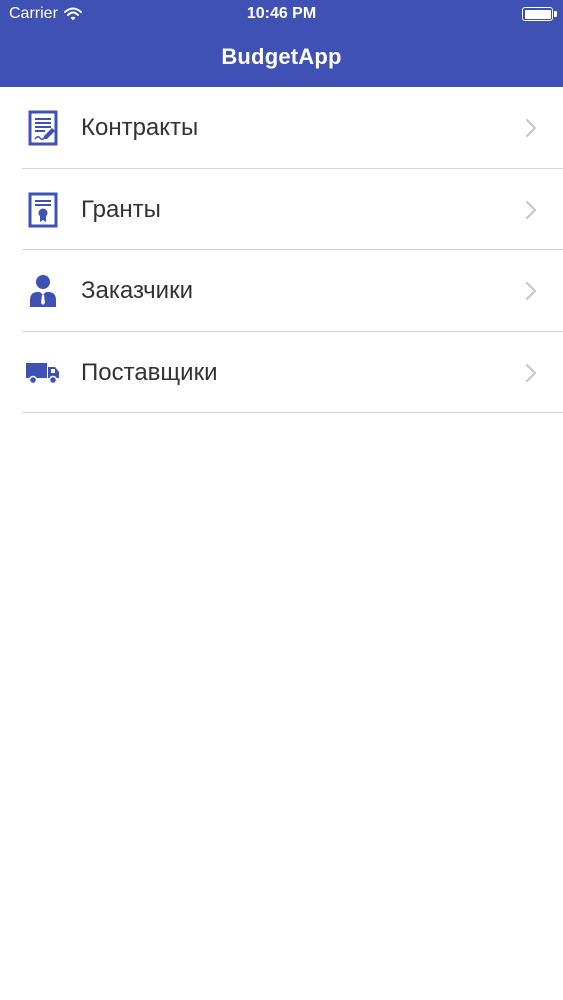 This screenshot has width=563, height=1000. I want to click on row-divider, so click(292, 412).